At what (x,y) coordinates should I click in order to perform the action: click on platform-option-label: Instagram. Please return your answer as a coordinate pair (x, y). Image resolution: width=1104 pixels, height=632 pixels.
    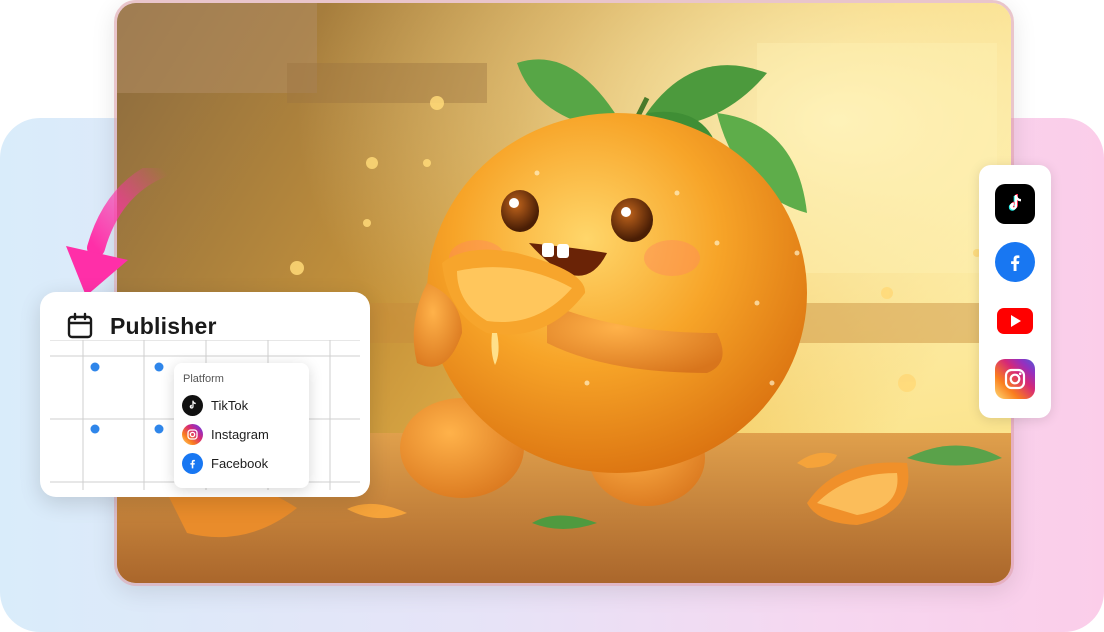
    Looking at the image, I should click on (240, 434).